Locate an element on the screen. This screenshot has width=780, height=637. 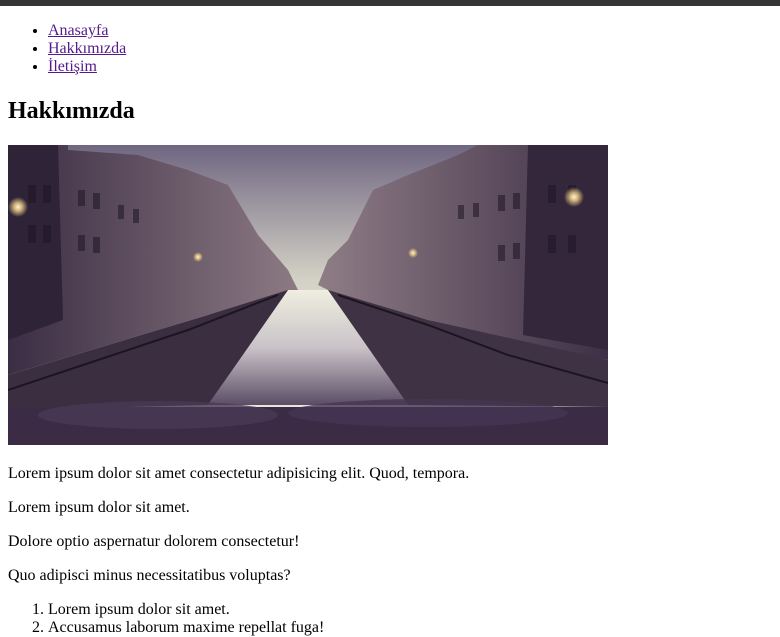
page-title: Hakkımızda is located at coordinates (71, 111).